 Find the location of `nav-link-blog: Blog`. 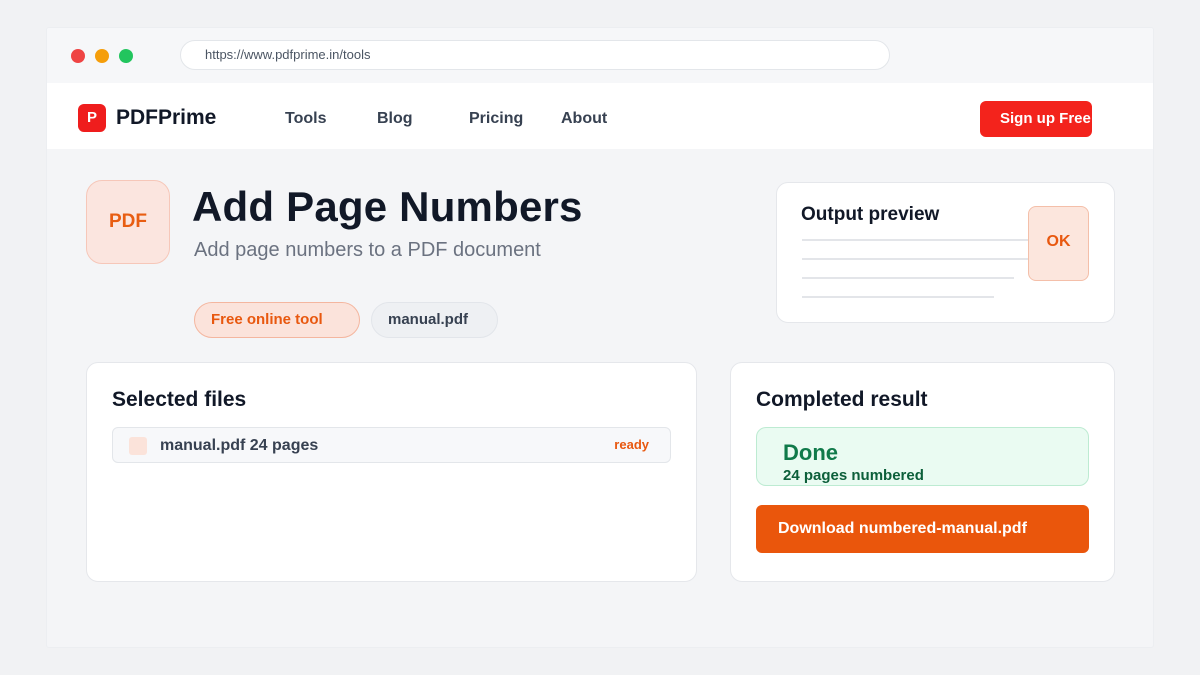

nav-link-blog: Blog is located at coordinates (395, 119).